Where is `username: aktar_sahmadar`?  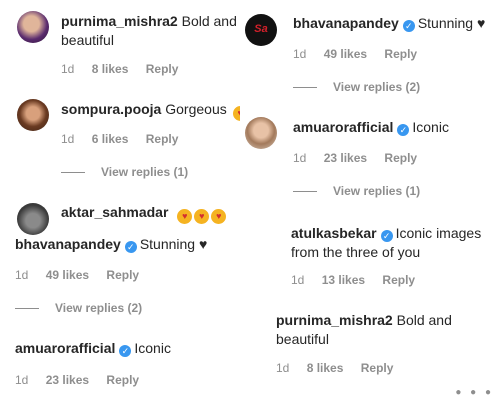
username: aktar_sahmadar is located at coordinates (114, 212).